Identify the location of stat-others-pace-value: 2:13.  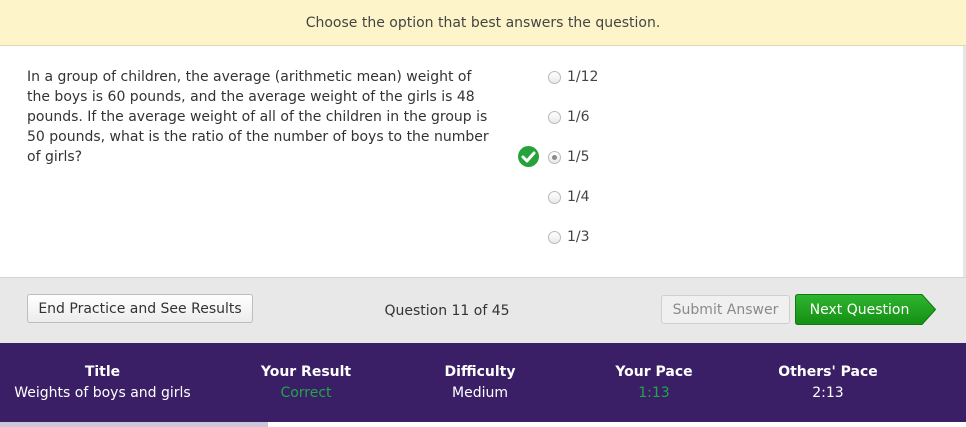
(828, 393).